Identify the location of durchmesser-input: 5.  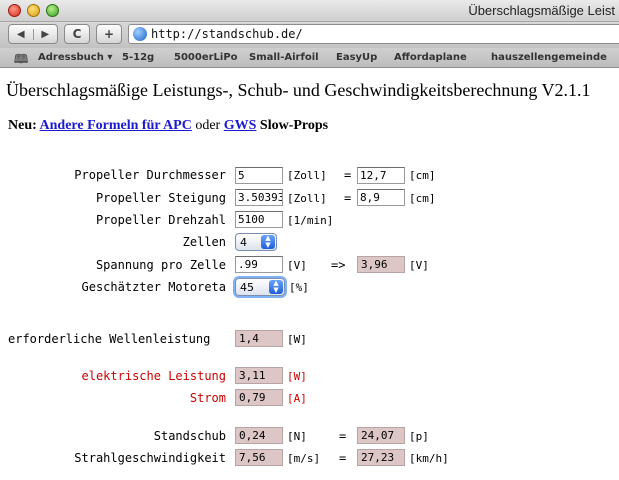
(259, 175).